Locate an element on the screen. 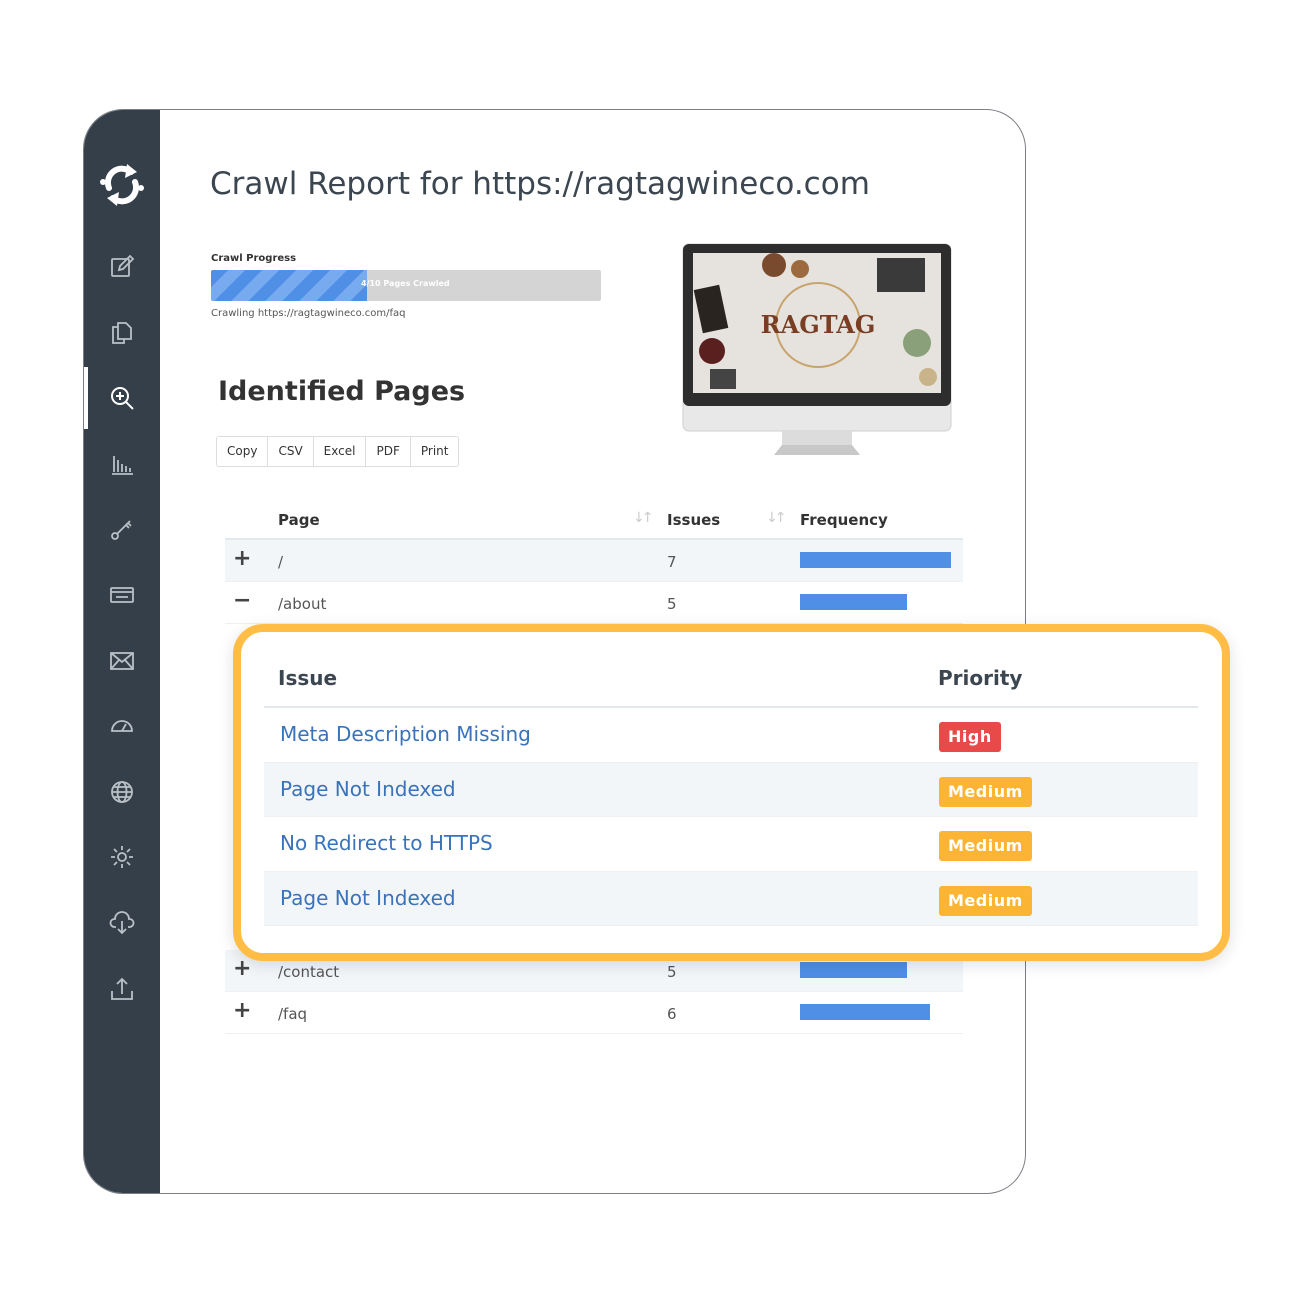 The width and height of the screenshot is (1300, 1300). page-path: /contact is located at coordinates (309, 972).